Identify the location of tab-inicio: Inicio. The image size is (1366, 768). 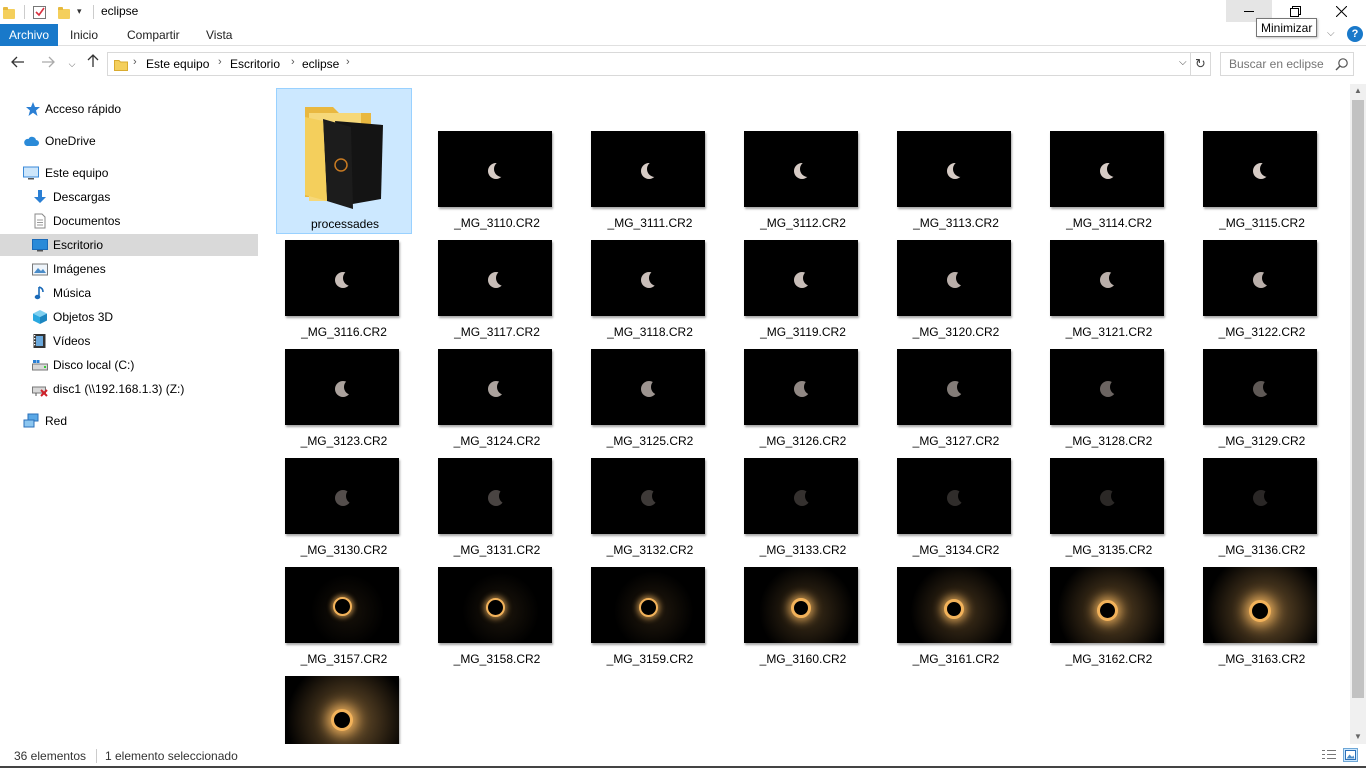
(84, 35).